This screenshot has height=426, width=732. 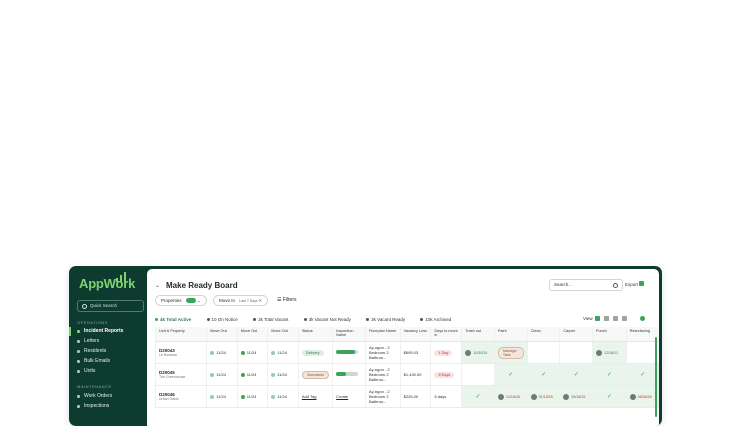 What do you see at coordinates (349, 396) in the screenshot?
I see `inspection-cell: Create` at bounding box center [349, 396].